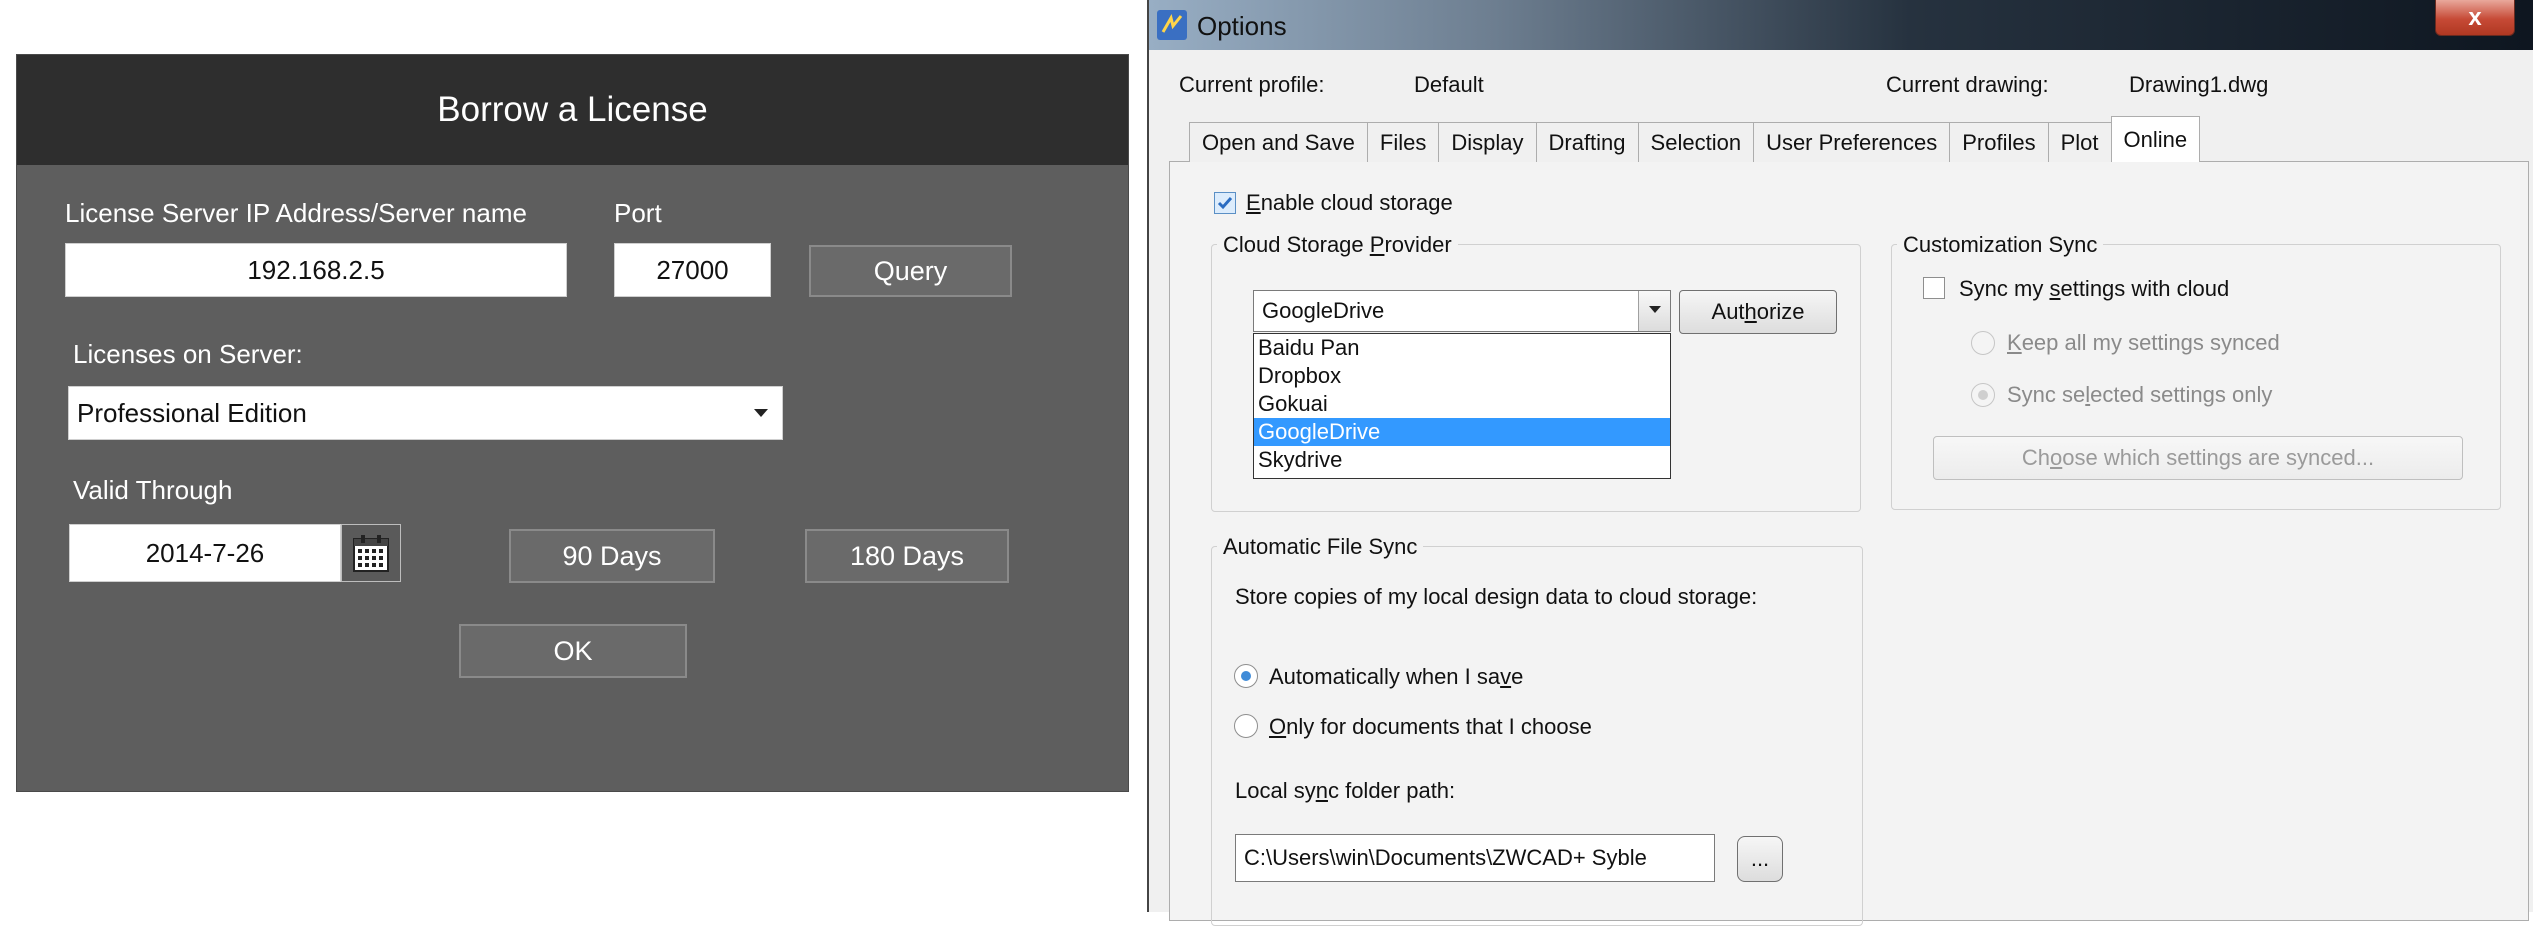  I want to click on tab-selection: Selection, so click(1696, 142).